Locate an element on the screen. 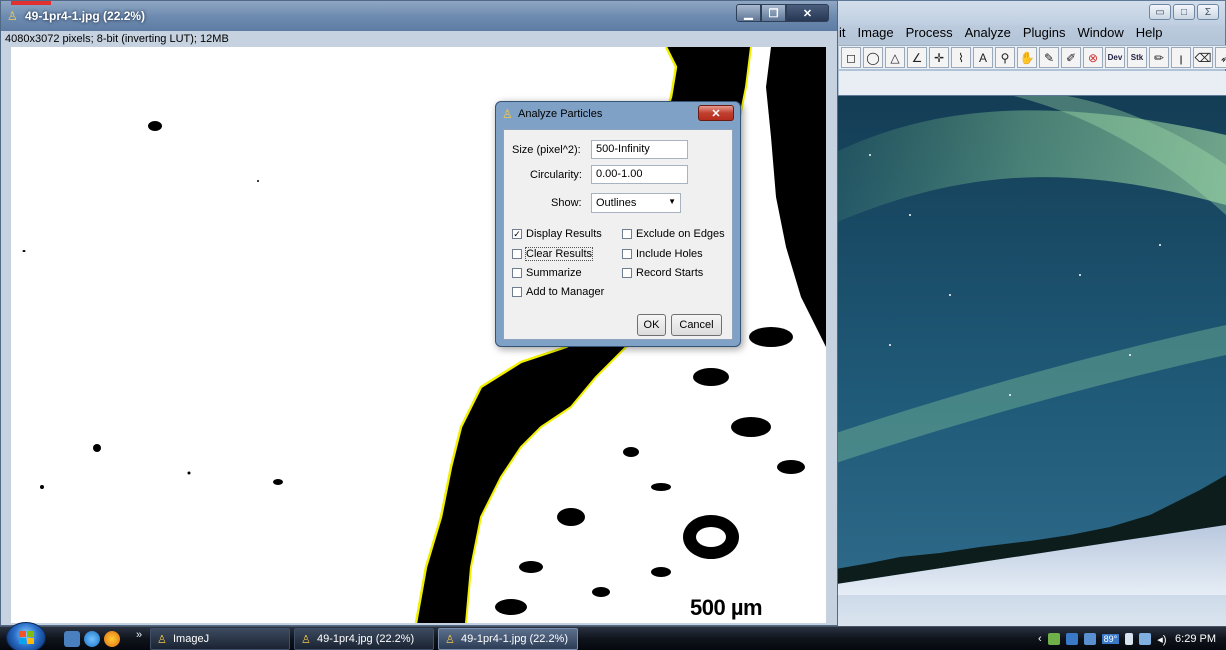 Image resolution: width=1226 pixels, height=650 pixels. volume-icon: ◂) is located at coordinates (1161, 639).